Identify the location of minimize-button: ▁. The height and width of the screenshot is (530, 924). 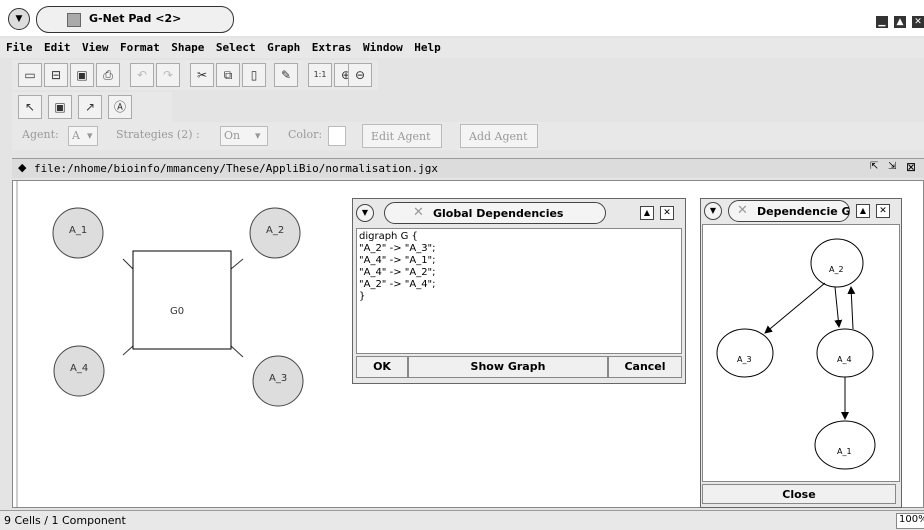
(882, 22).